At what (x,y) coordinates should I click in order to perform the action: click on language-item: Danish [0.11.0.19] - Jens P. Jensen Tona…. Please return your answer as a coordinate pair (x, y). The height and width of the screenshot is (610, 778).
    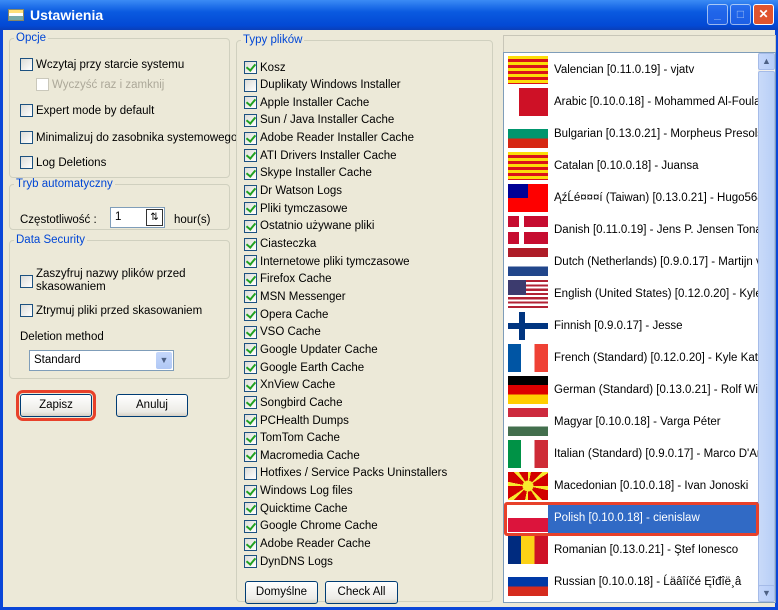
    Looking at the image, I should click on (631, 230).